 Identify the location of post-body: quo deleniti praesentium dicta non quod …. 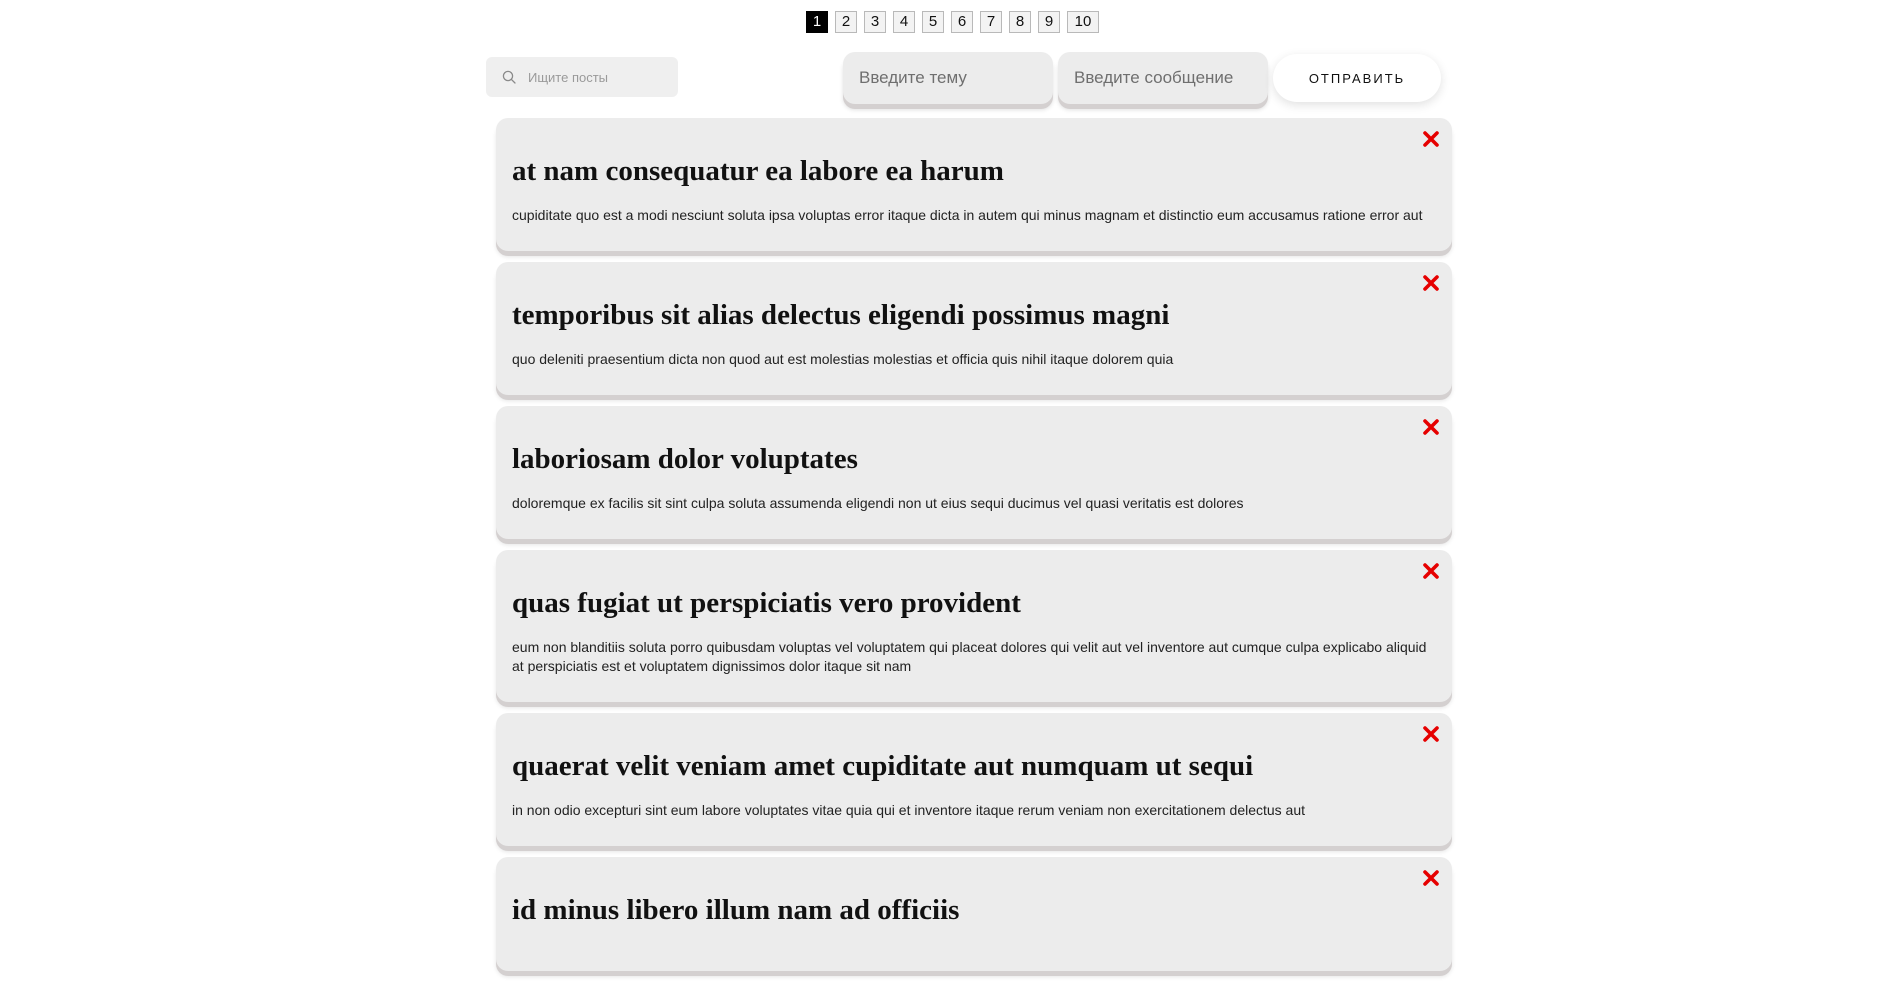
(843, 359).